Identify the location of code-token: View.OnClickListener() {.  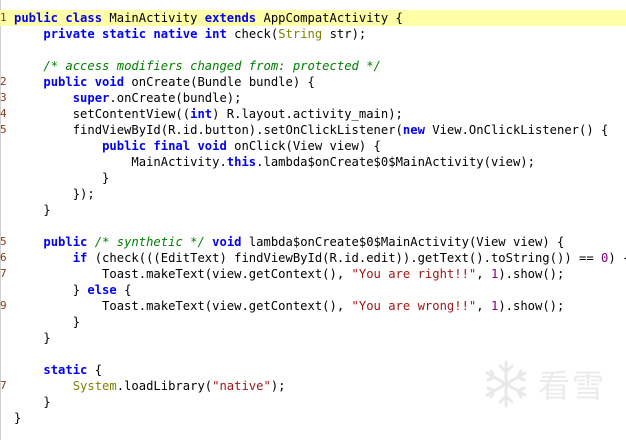
(520, 130).